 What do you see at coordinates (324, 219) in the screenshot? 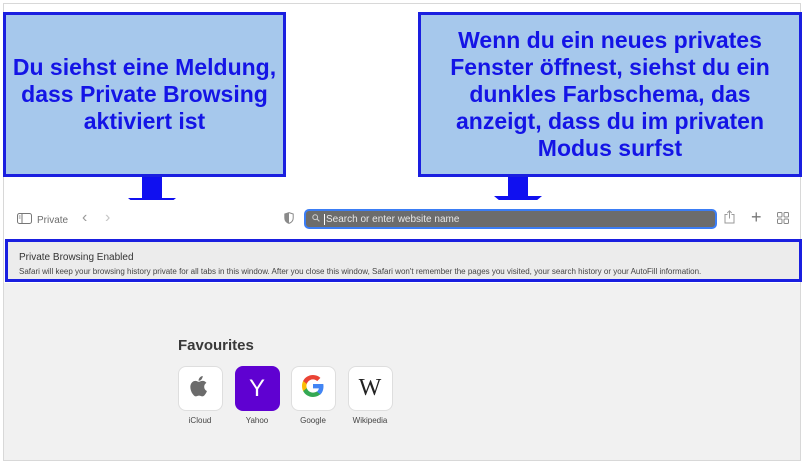
I see `text-caret` at bounding box center [324, 219].